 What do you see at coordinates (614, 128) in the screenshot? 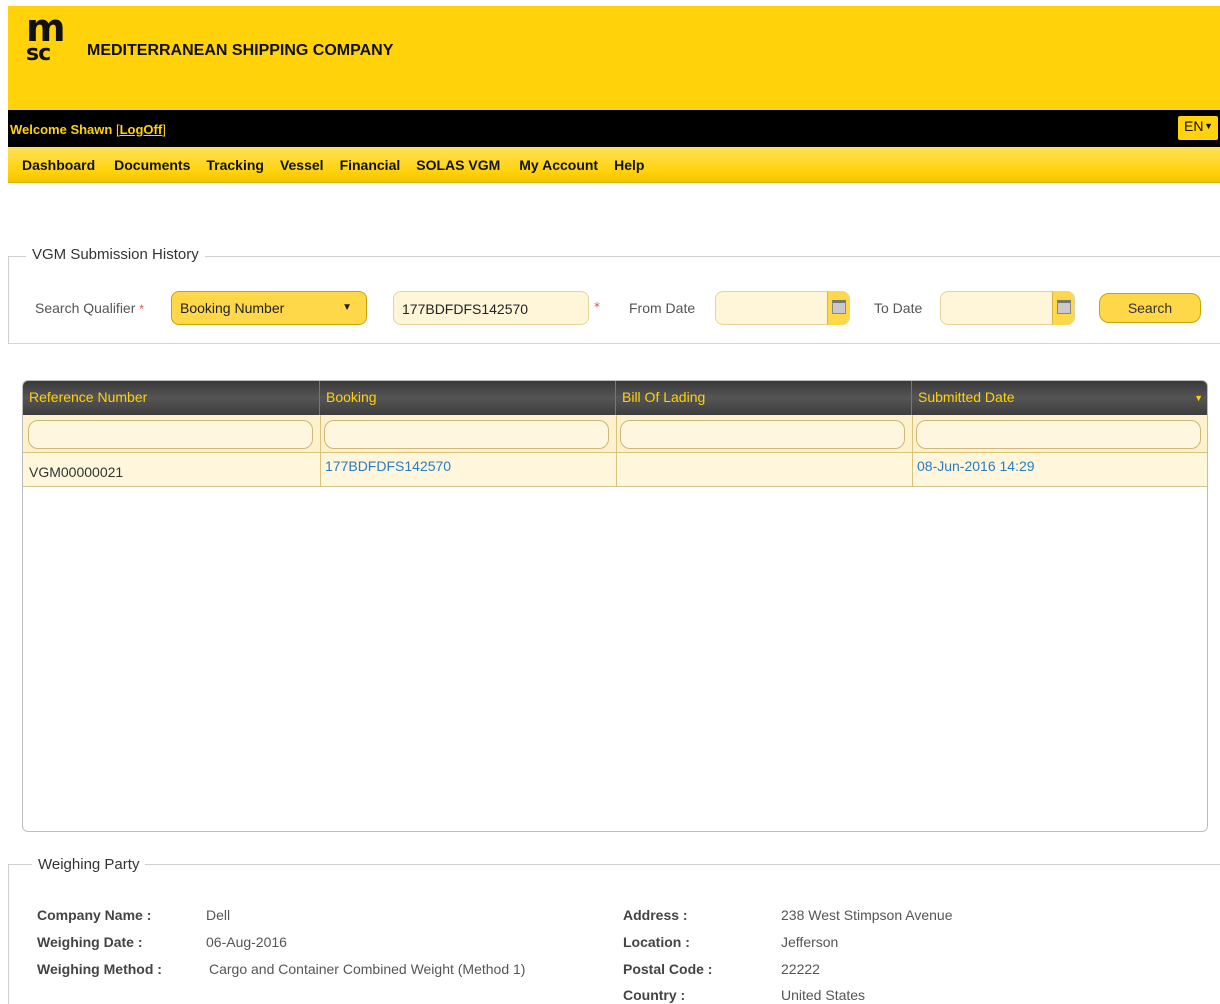
I see `user-bar` at bounding box center [614, 128].